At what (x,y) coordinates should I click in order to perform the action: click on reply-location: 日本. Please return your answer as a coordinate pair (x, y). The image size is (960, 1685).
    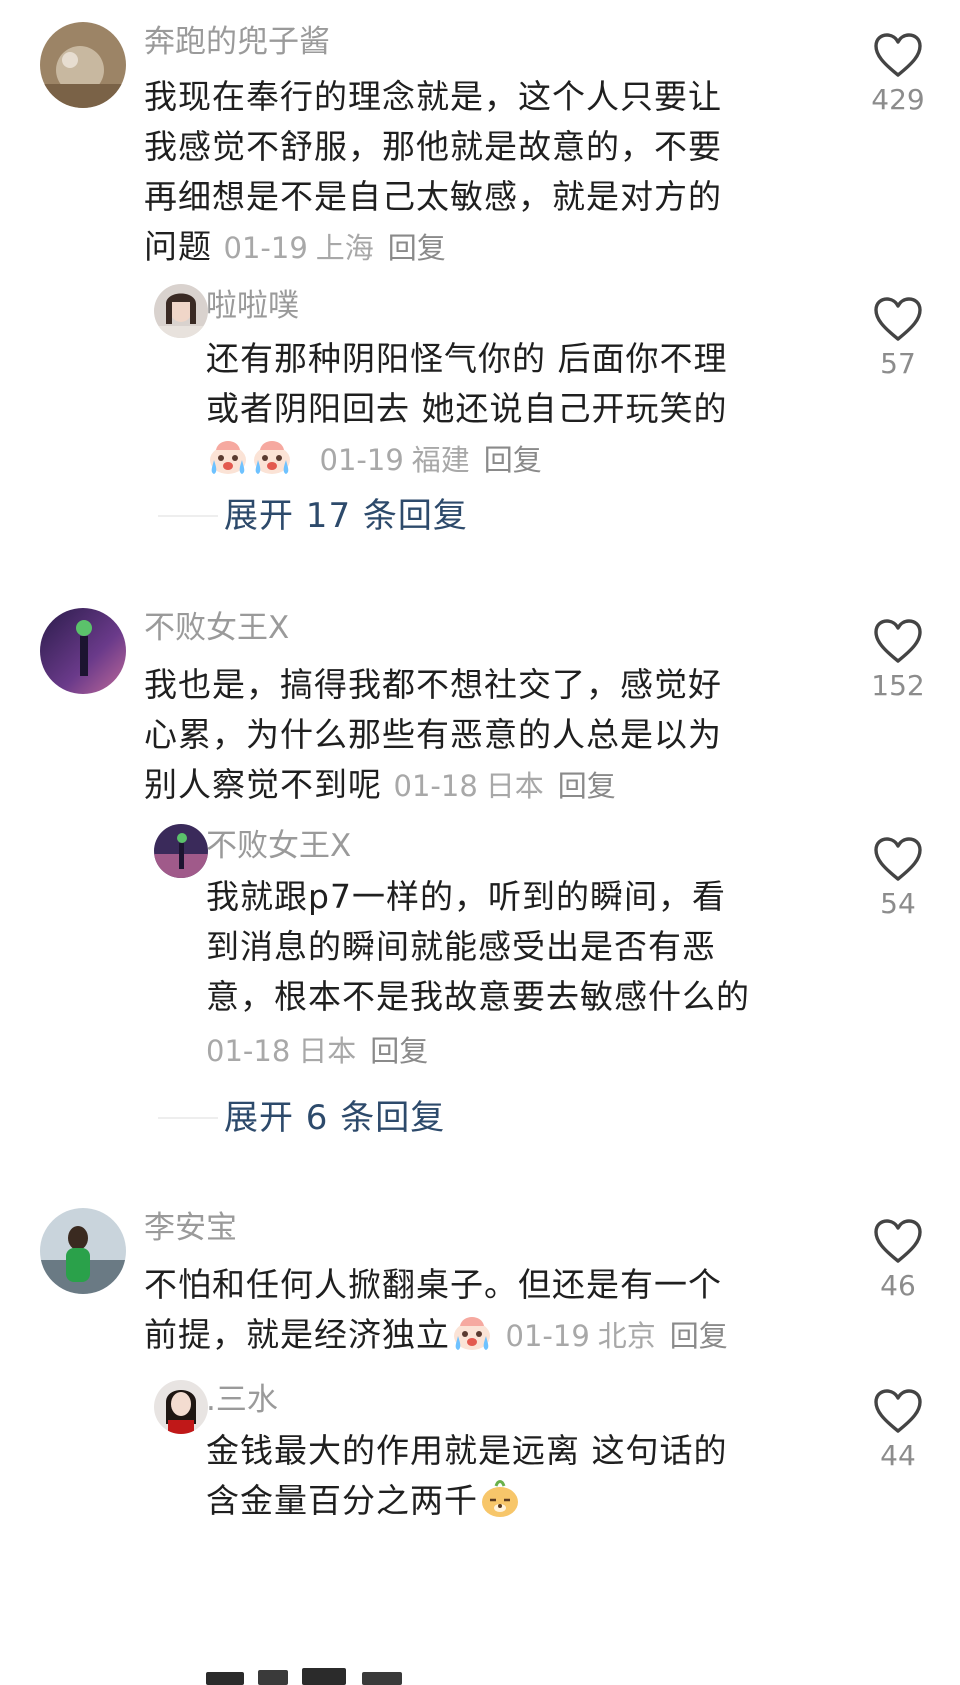
    Looking at the image, I should click on (327, 1051).